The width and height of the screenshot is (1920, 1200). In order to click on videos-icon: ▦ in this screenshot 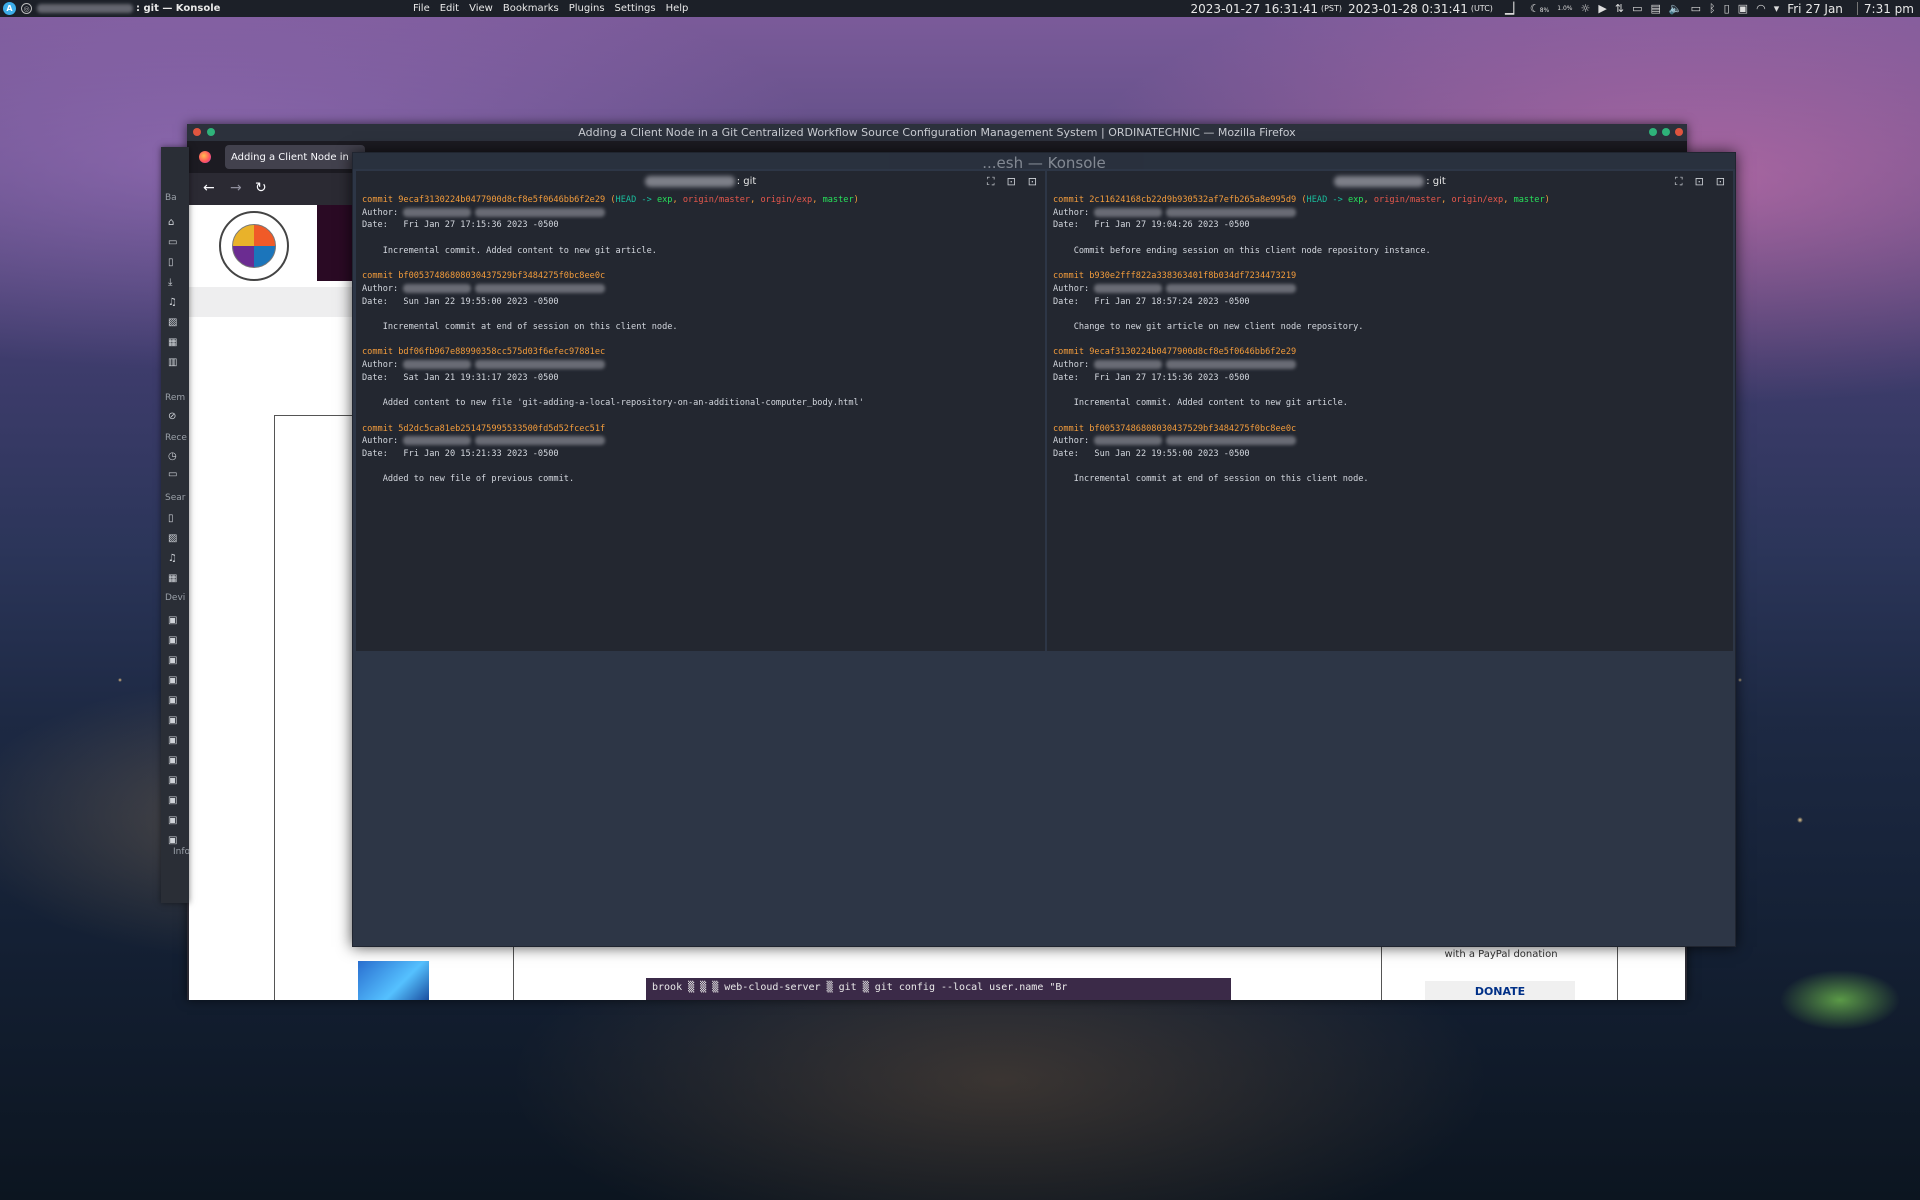, I will do `click(172, 343)`.